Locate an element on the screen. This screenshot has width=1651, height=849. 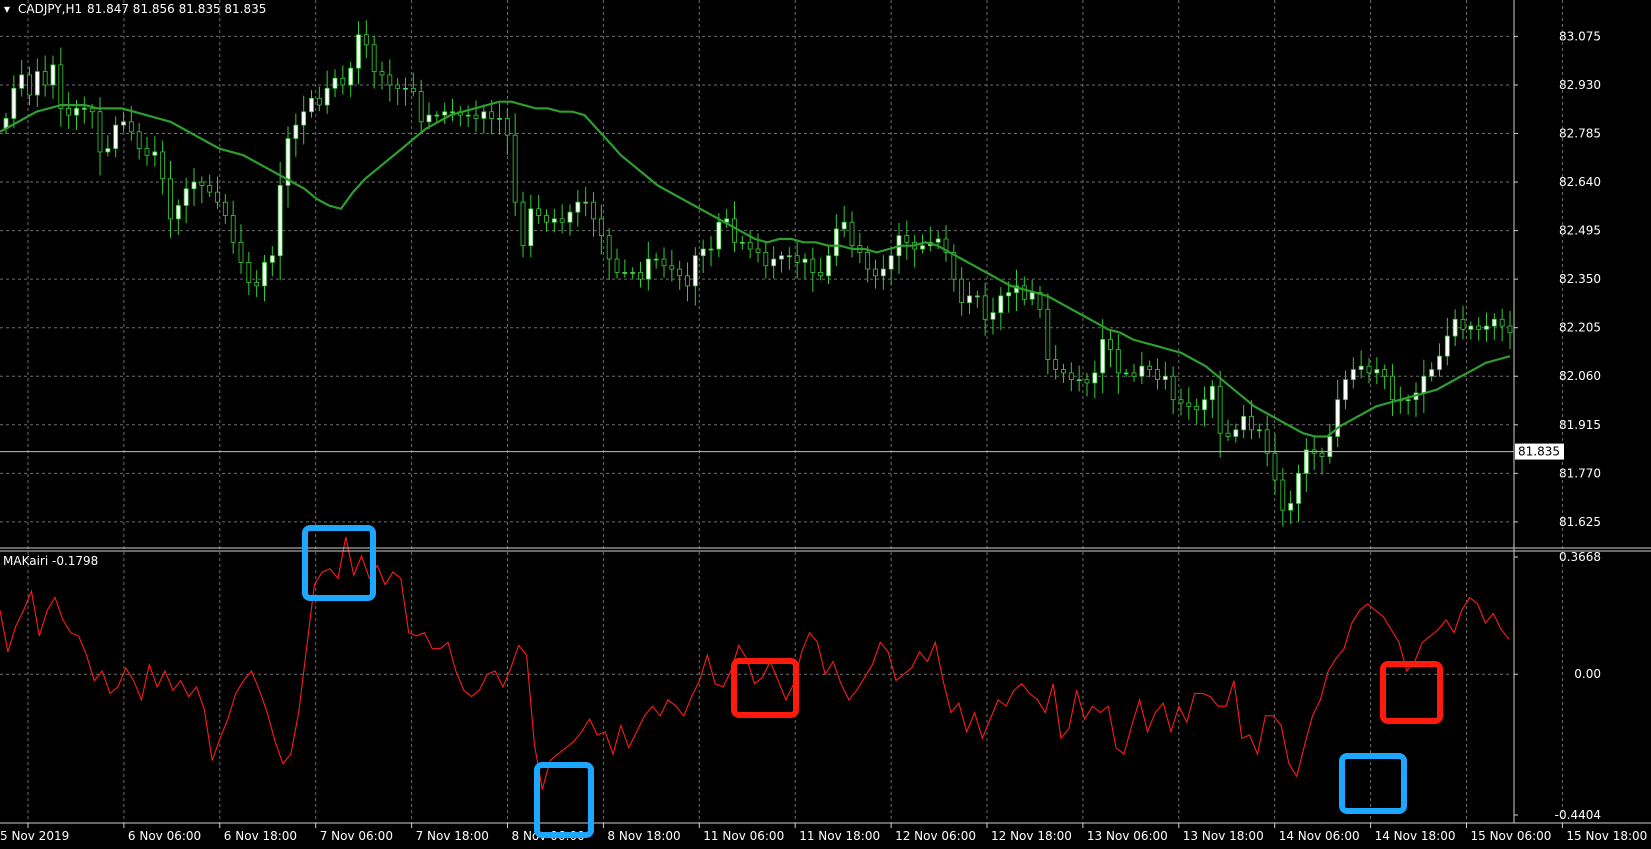
time-tick-label: 14 Nov 18:00 is located at coordinates (1415, 836).